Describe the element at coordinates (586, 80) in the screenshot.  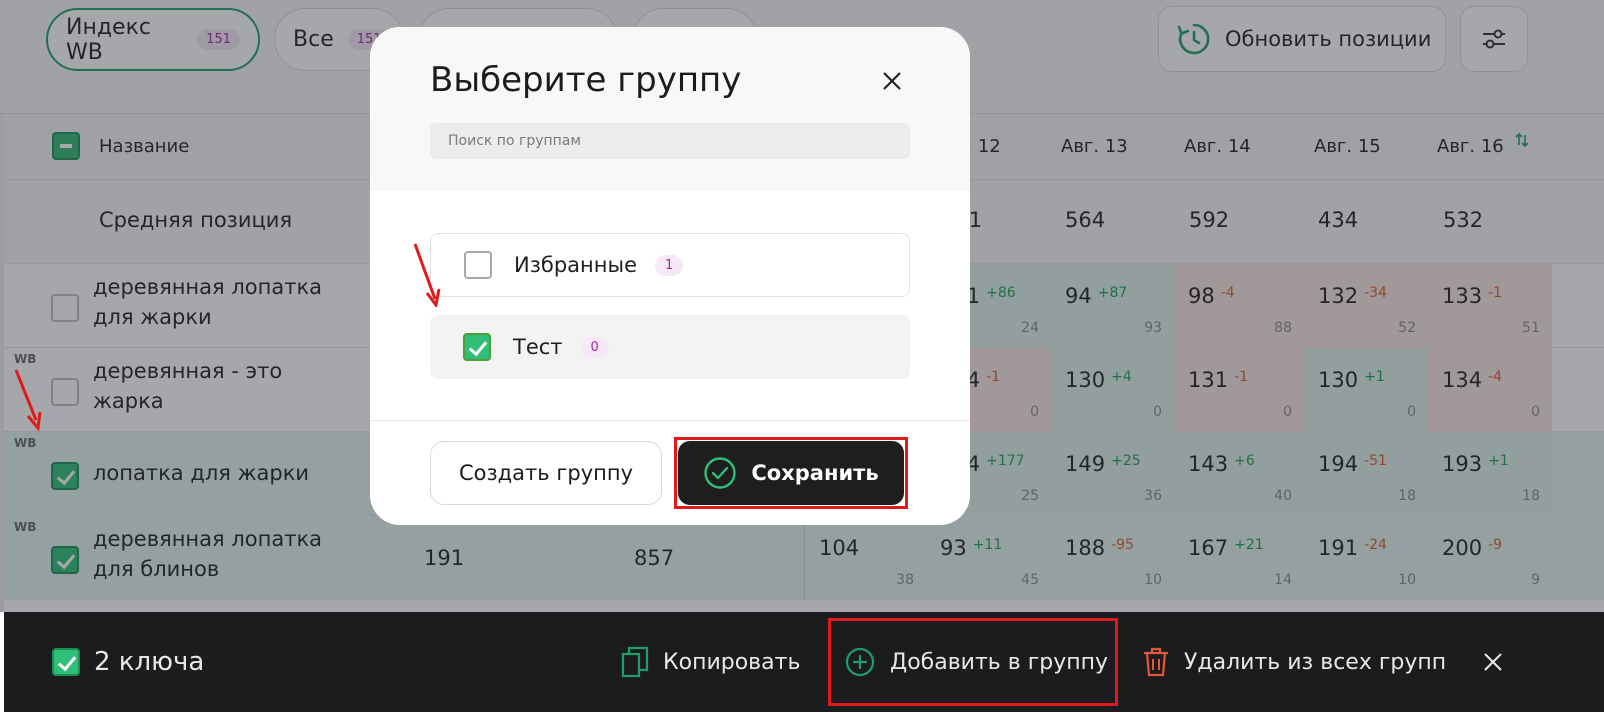
I see `modal-title: Выберите группу` at that location.